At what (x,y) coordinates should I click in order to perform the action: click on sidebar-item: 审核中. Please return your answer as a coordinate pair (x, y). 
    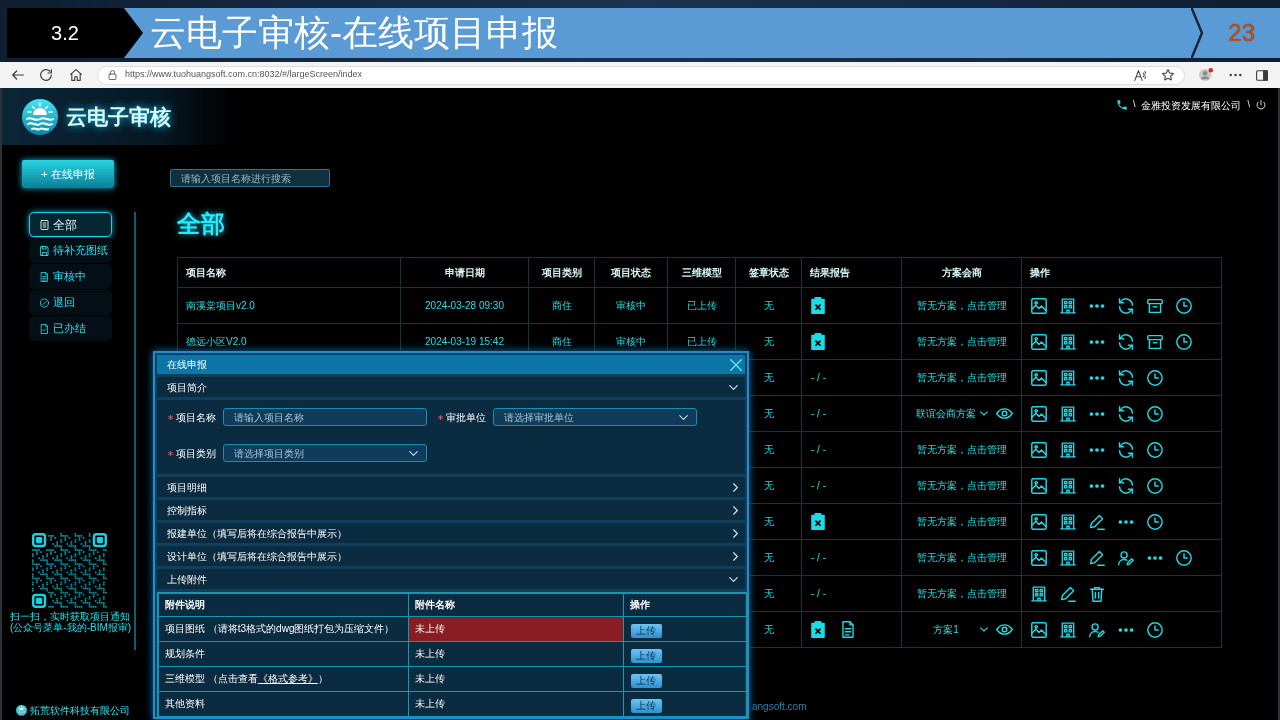
    Looking at the image, I should click on (70, 276).